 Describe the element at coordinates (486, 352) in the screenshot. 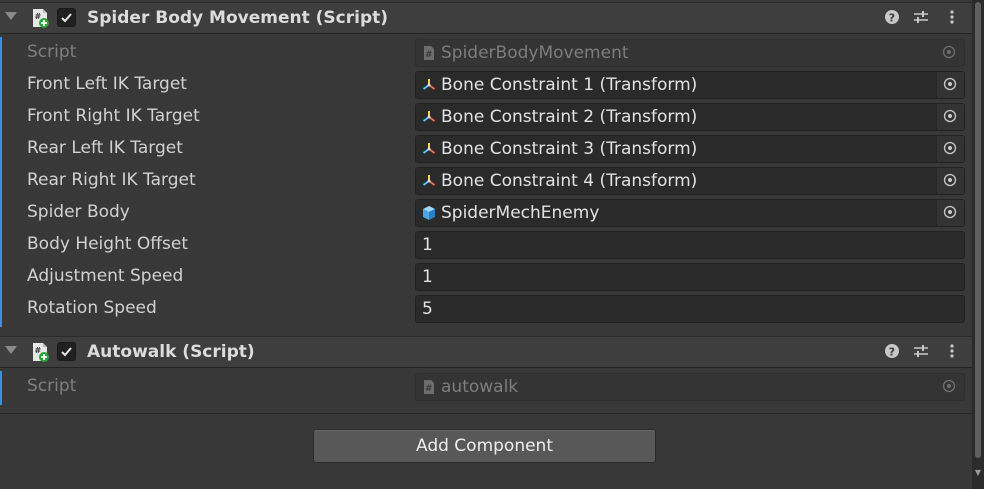

I see `component-header-autowalk: # Autowalk (Script) ?` at that location.